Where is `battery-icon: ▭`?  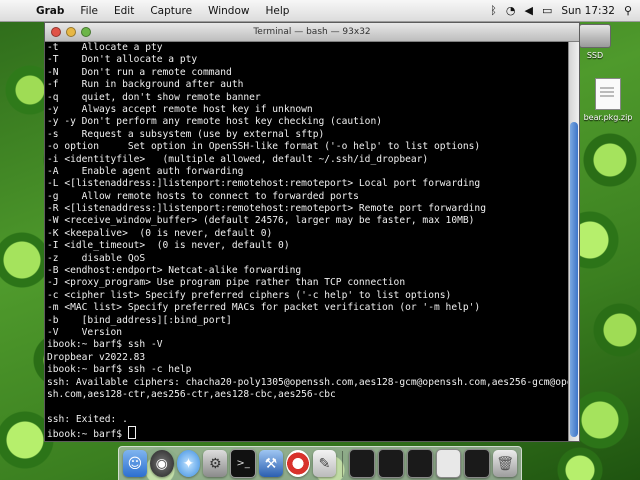 battery-icon: ▭ is located at coordinates (547, 10).